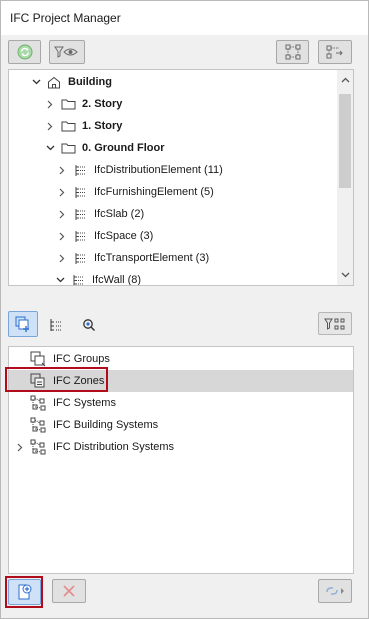 The image size is (369, 619). I want to click on tree-item: 2. Story, so click(199, 104).